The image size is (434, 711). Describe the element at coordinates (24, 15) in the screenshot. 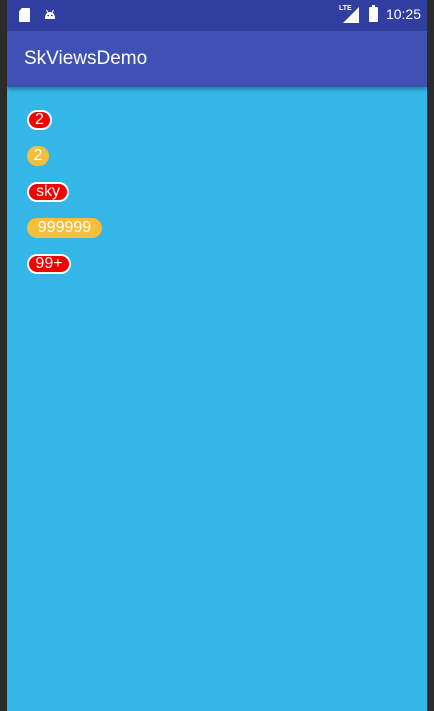

I see `sd-card-icon` at that location.